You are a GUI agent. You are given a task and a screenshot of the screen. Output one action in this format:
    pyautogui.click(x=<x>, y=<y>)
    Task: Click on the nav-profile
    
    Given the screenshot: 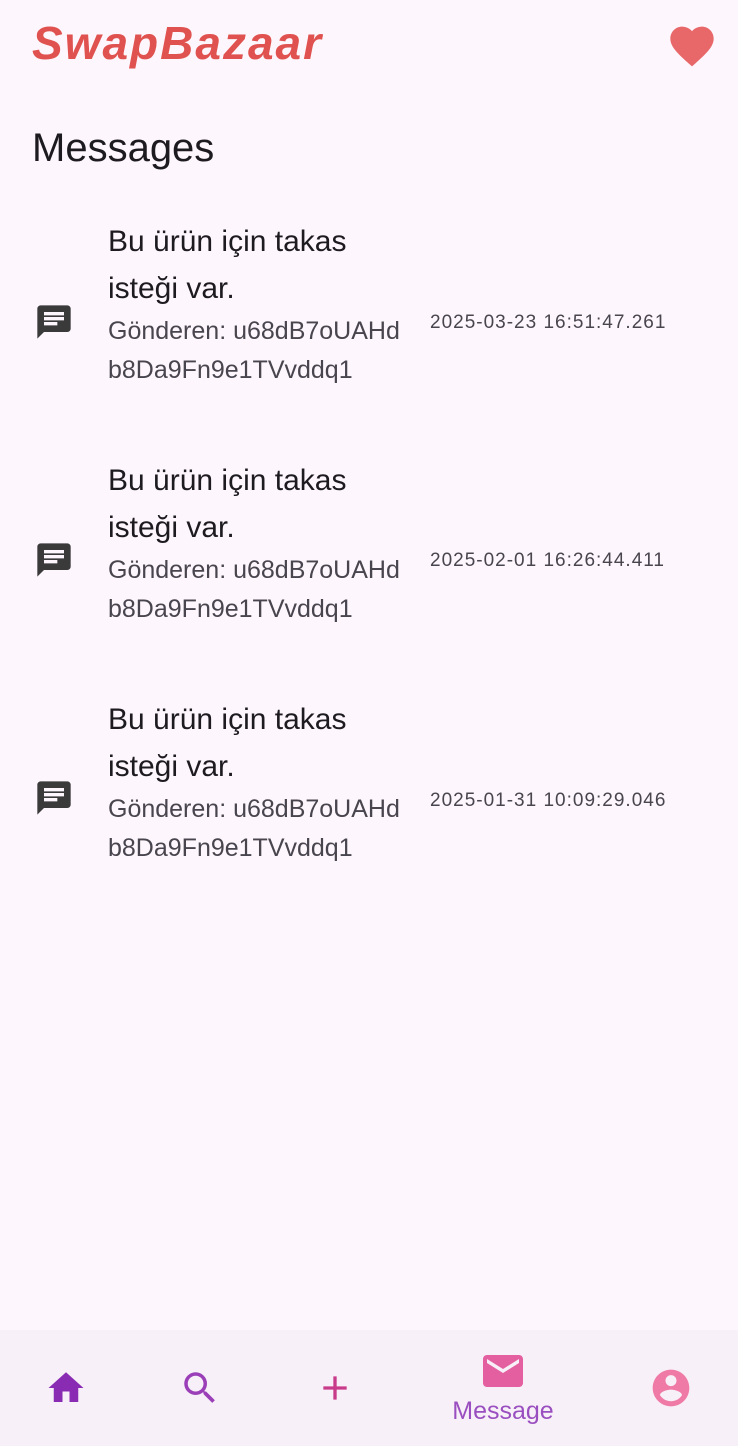 What is the action you would take?
    pyautogui.click(x=667, y=1388)
    